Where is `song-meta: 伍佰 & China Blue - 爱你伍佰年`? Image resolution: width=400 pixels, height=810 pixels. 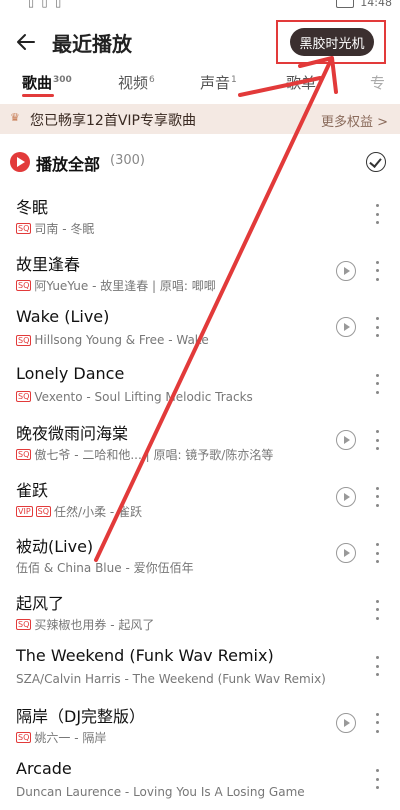 song-meta: 伍佰 & China Blue - 爱你伍佰年 is located at coordinates (105, 567).